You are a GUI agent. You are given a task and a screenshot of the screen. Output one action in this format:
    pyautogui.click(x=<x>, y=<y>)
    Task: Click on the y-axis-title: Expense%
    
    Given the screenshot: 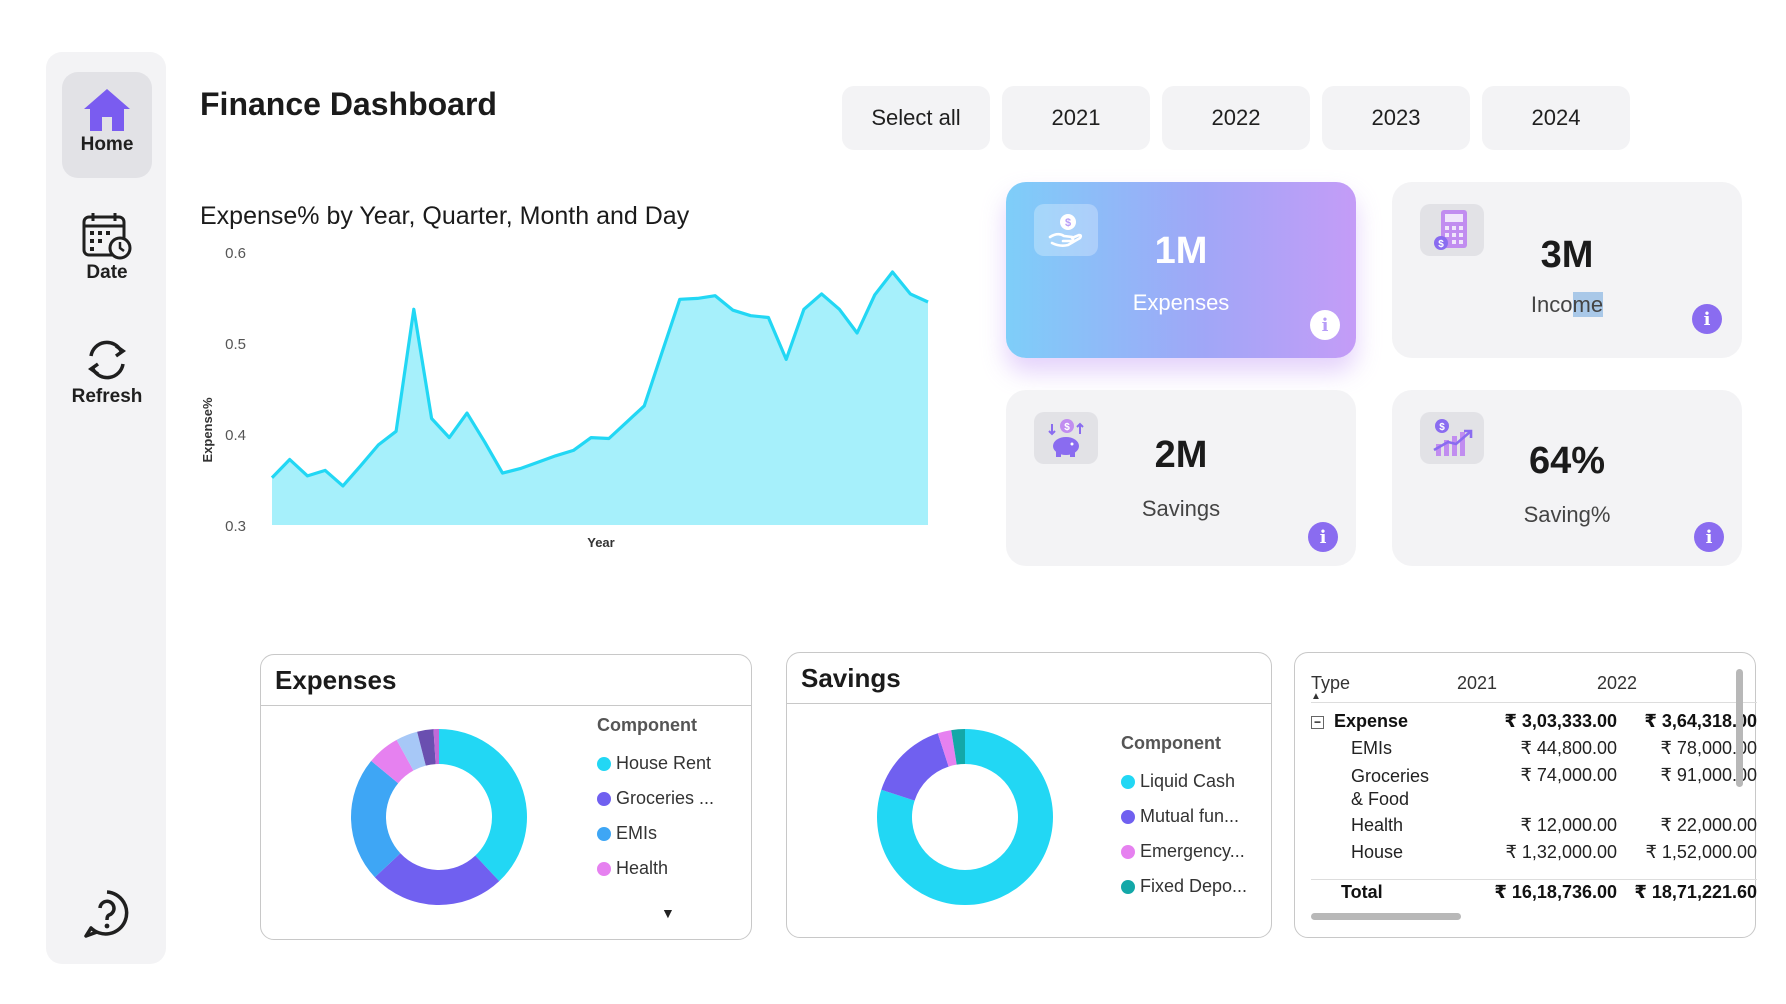 What is the action you would take?
    pyautogui.click(x=207, y=429)
    